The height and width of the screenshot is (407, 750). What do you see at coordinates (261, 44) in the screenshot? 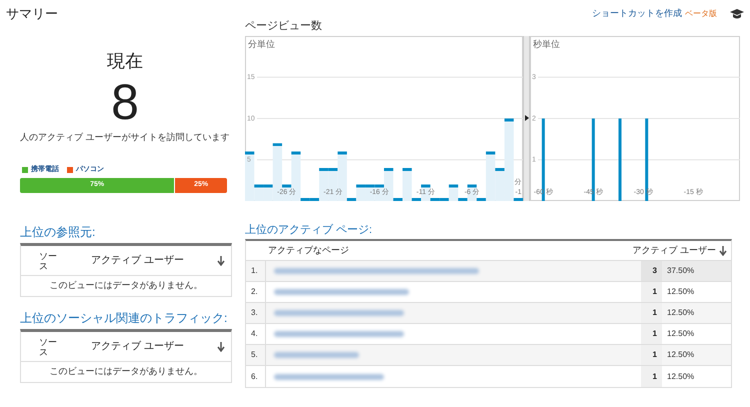
I see `chart-subtitle: 分単位` at bounding box center [261, 44].